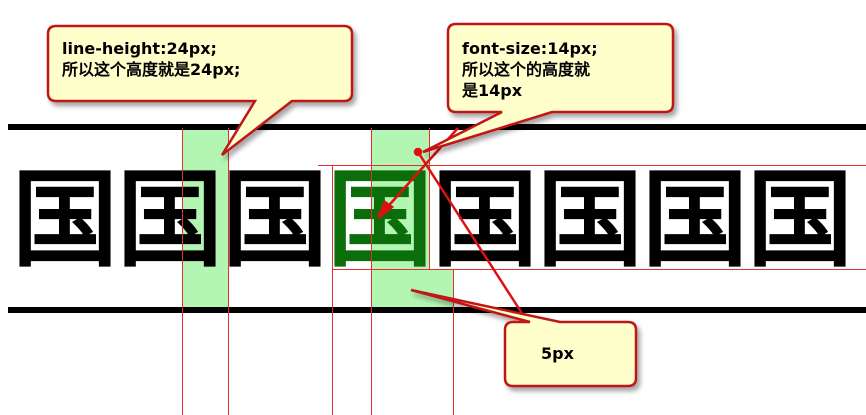 This screenshot has width=866, height=415. Describe the element at coordinates (526, 69) in the screenshot. I see `font-size-explanation-1: 所以这个的高度就` at that location.